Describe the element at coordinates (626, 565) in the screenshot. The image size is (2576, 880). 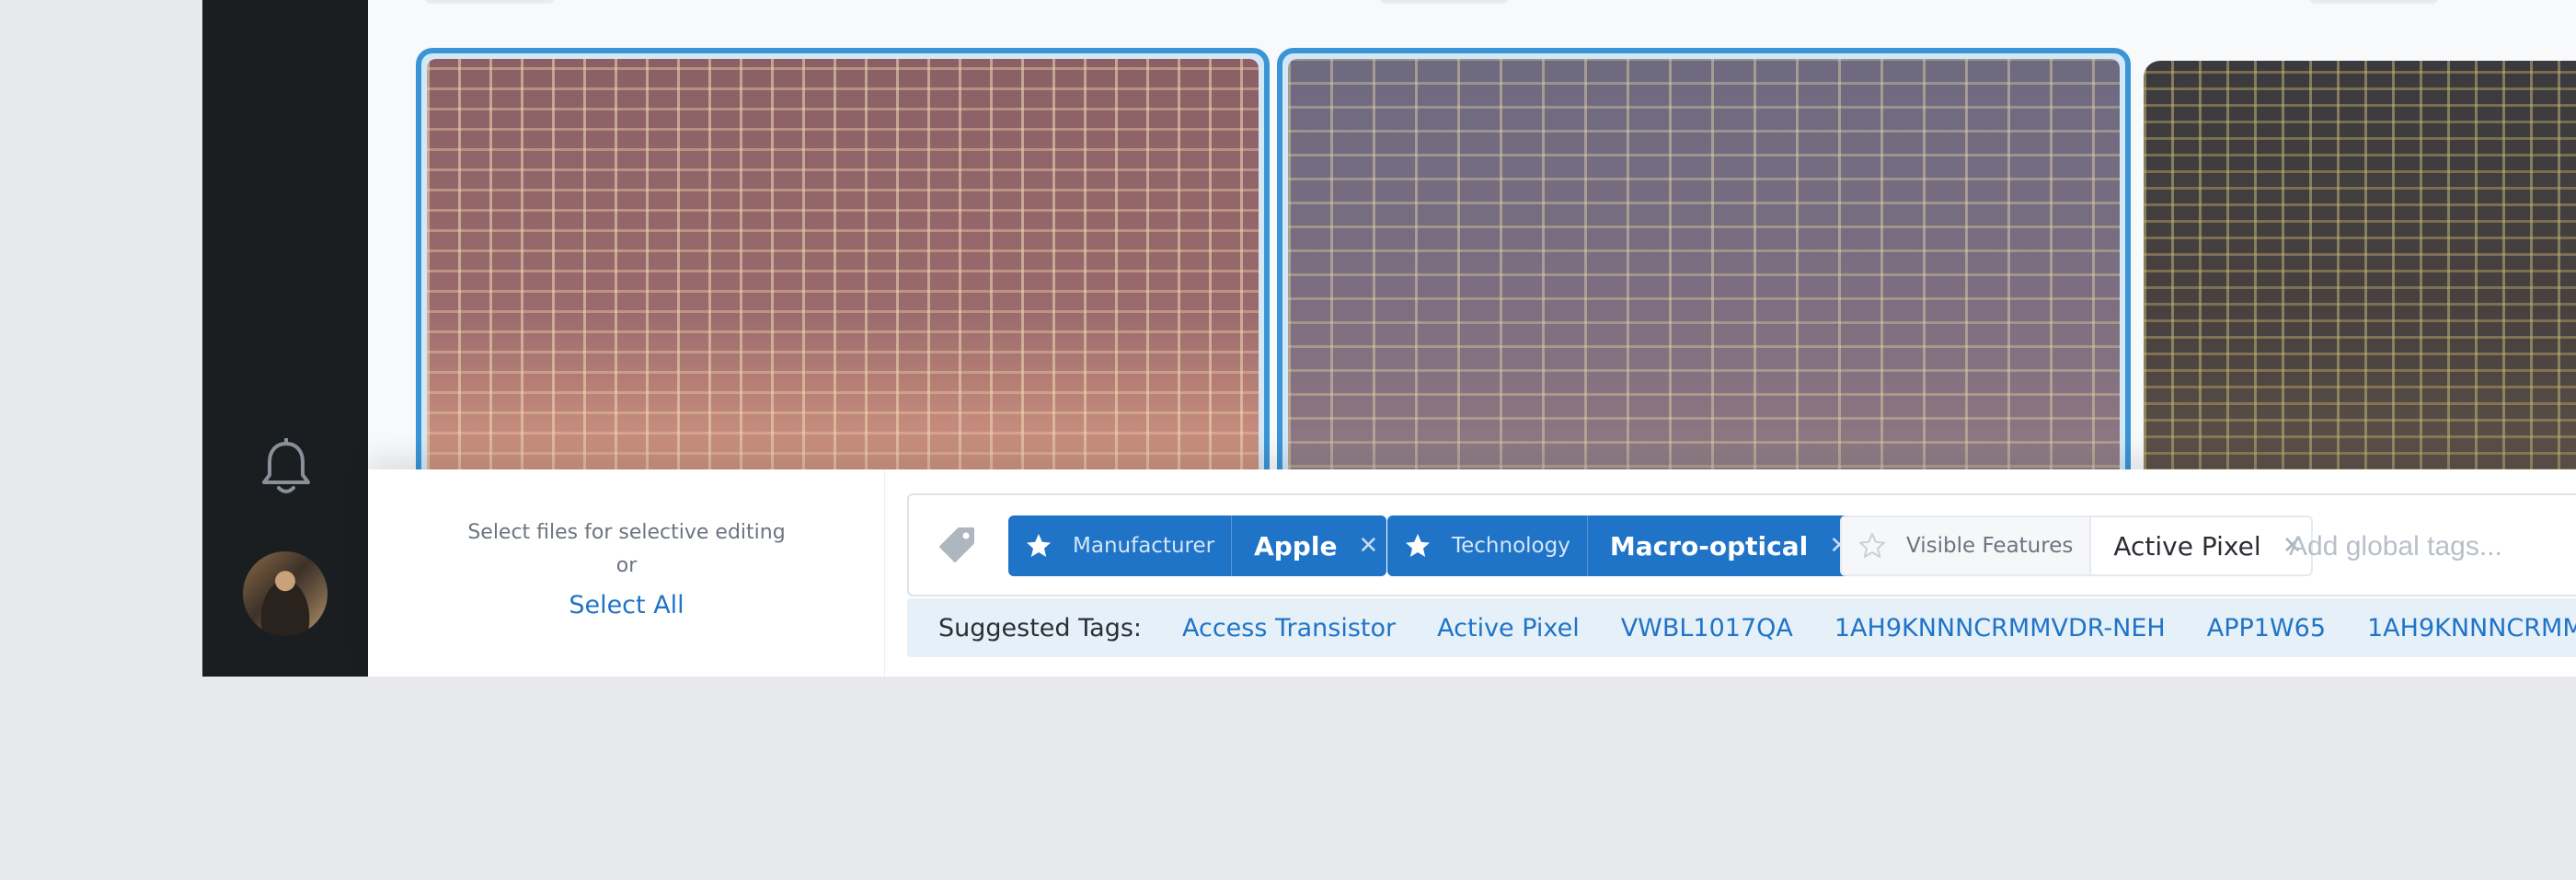
I see `selection-or: or` at that location.